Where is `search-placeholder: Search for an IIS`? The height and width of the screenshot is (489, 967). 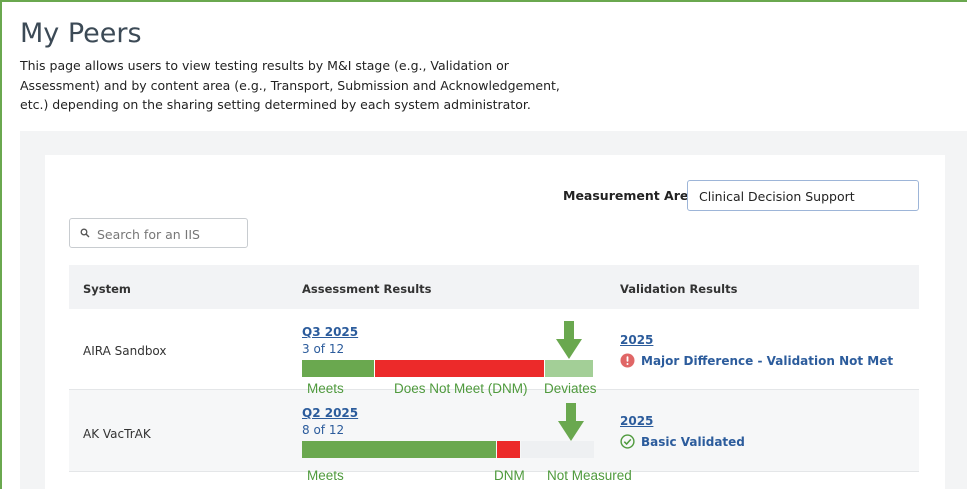
search-placeholder: Search for an IIS is located at coordinates (148, 234).